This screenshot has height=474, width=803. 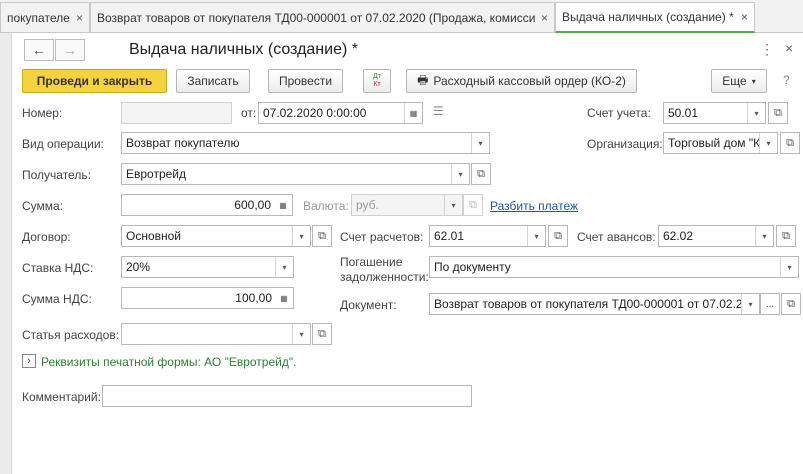 What do you see at coordinates (243, 49) in the screenshot?
I see `page-title: Выдача наличных (создание) *` at bounding box center [243, 49].